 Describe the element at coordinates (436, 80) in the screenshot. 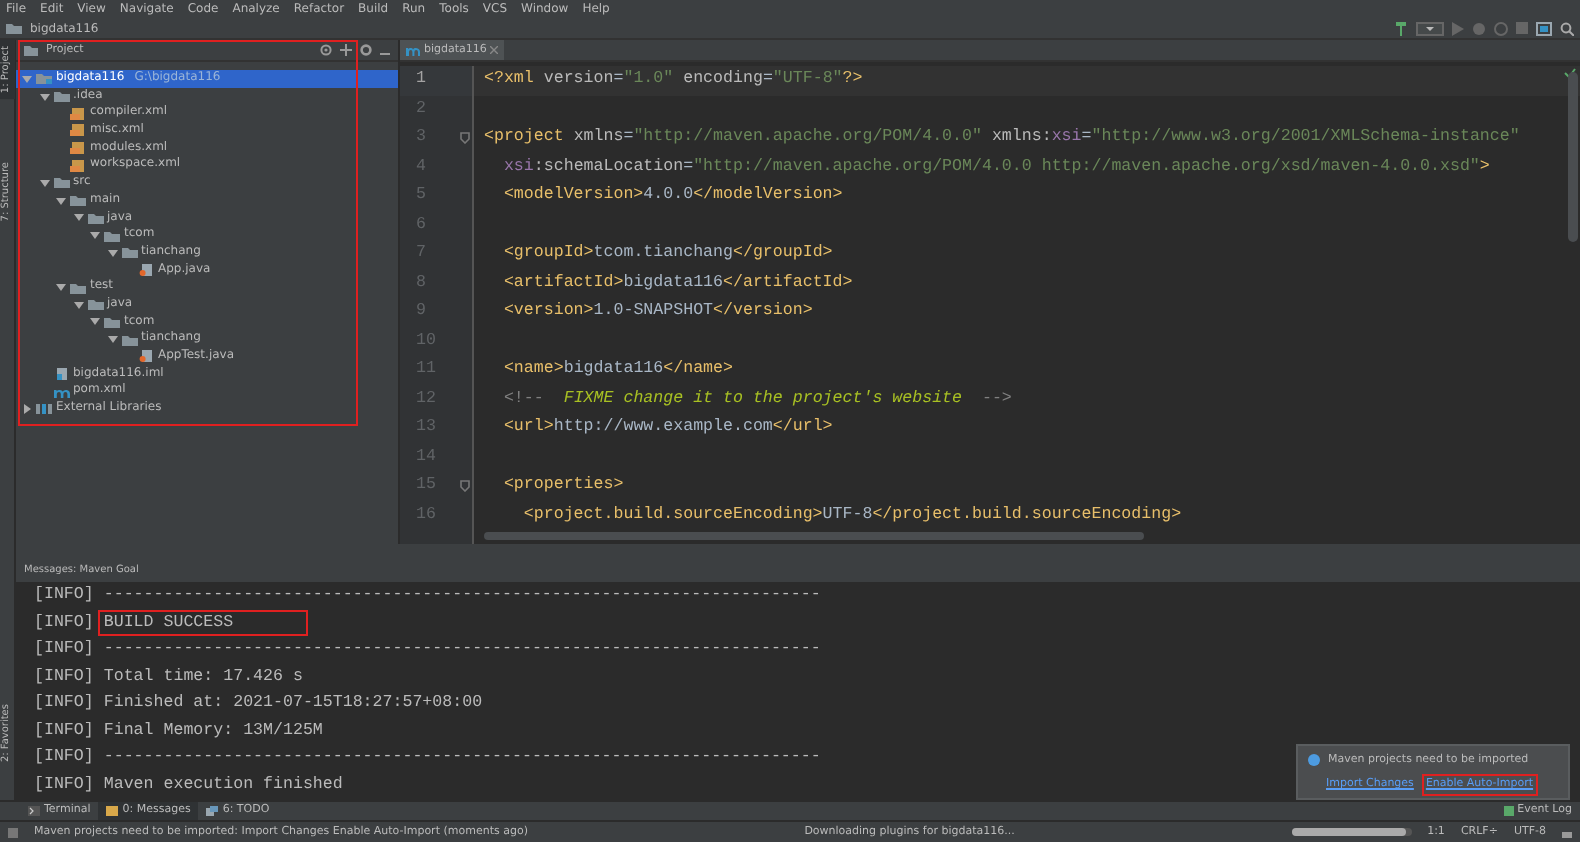

I see `gutter-row: 1` at that location.